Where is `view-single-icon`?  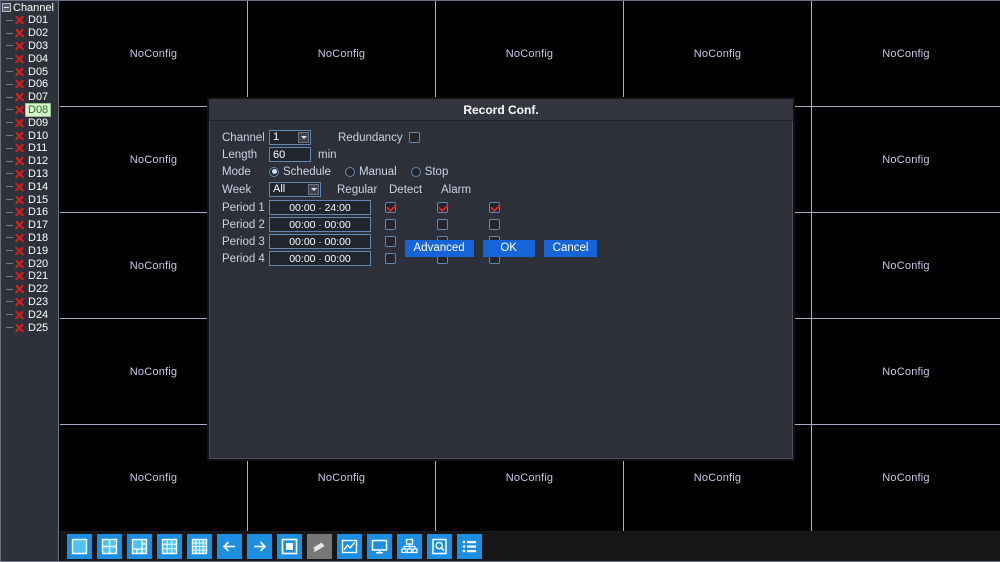 view-single-icon is located at coordinates (79, 546).